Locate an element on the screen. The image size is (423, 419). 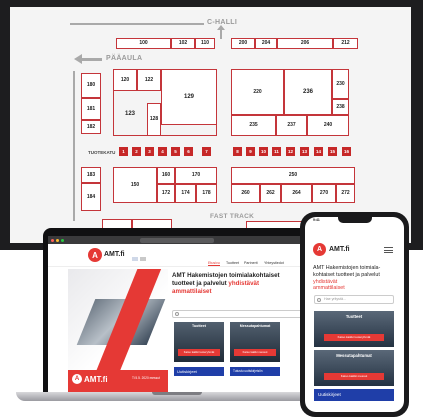
phone-notch is located at coordinates (355, 220).